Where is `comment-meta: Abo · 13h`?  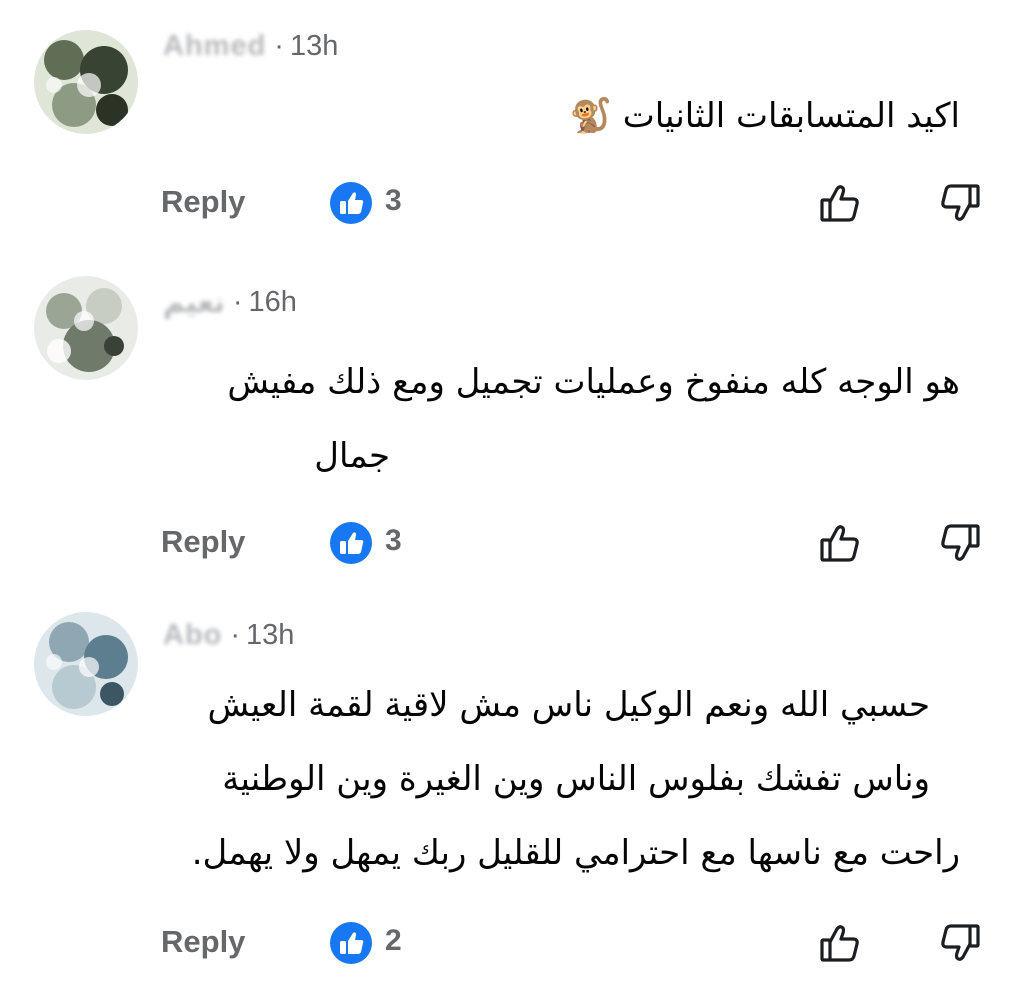 comment-meta: Abo · 13h is located at coordinates (228, 635).